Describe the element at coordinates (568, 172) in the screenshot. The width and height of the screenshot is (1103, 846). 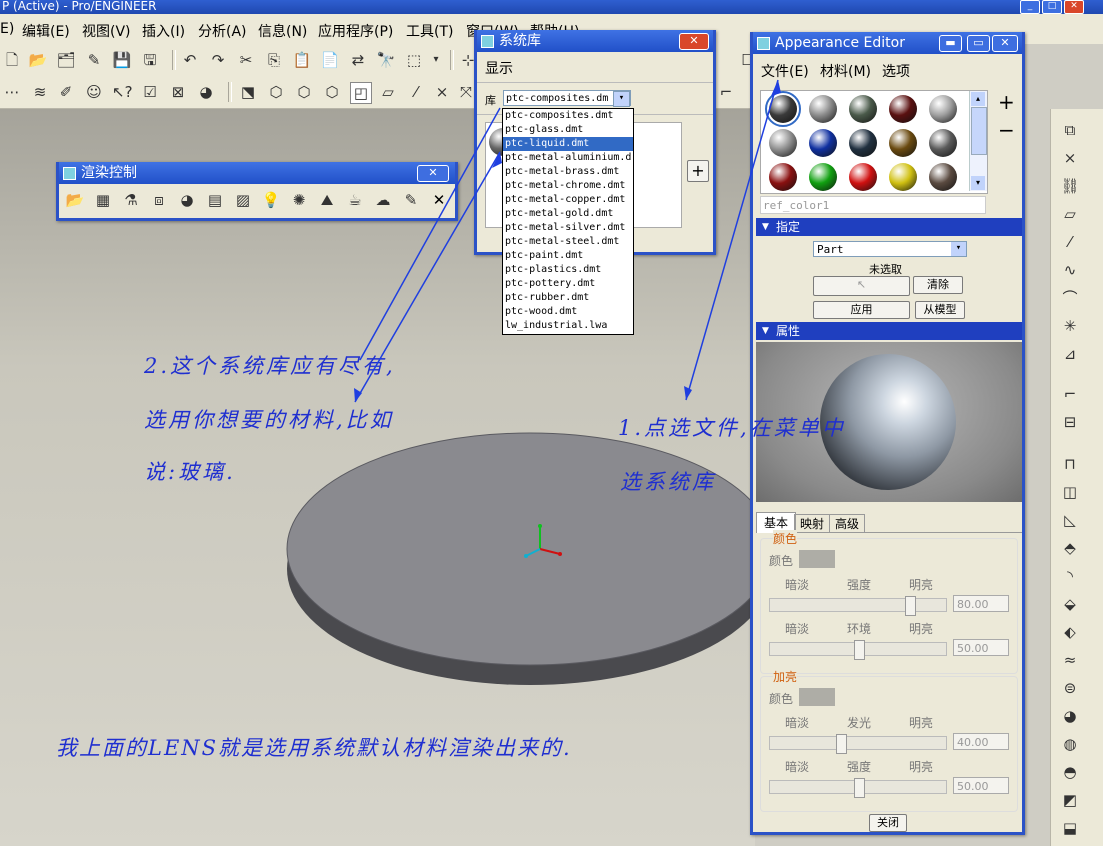
I see `library-option: ptc-metal-brass.dmt` at that location.